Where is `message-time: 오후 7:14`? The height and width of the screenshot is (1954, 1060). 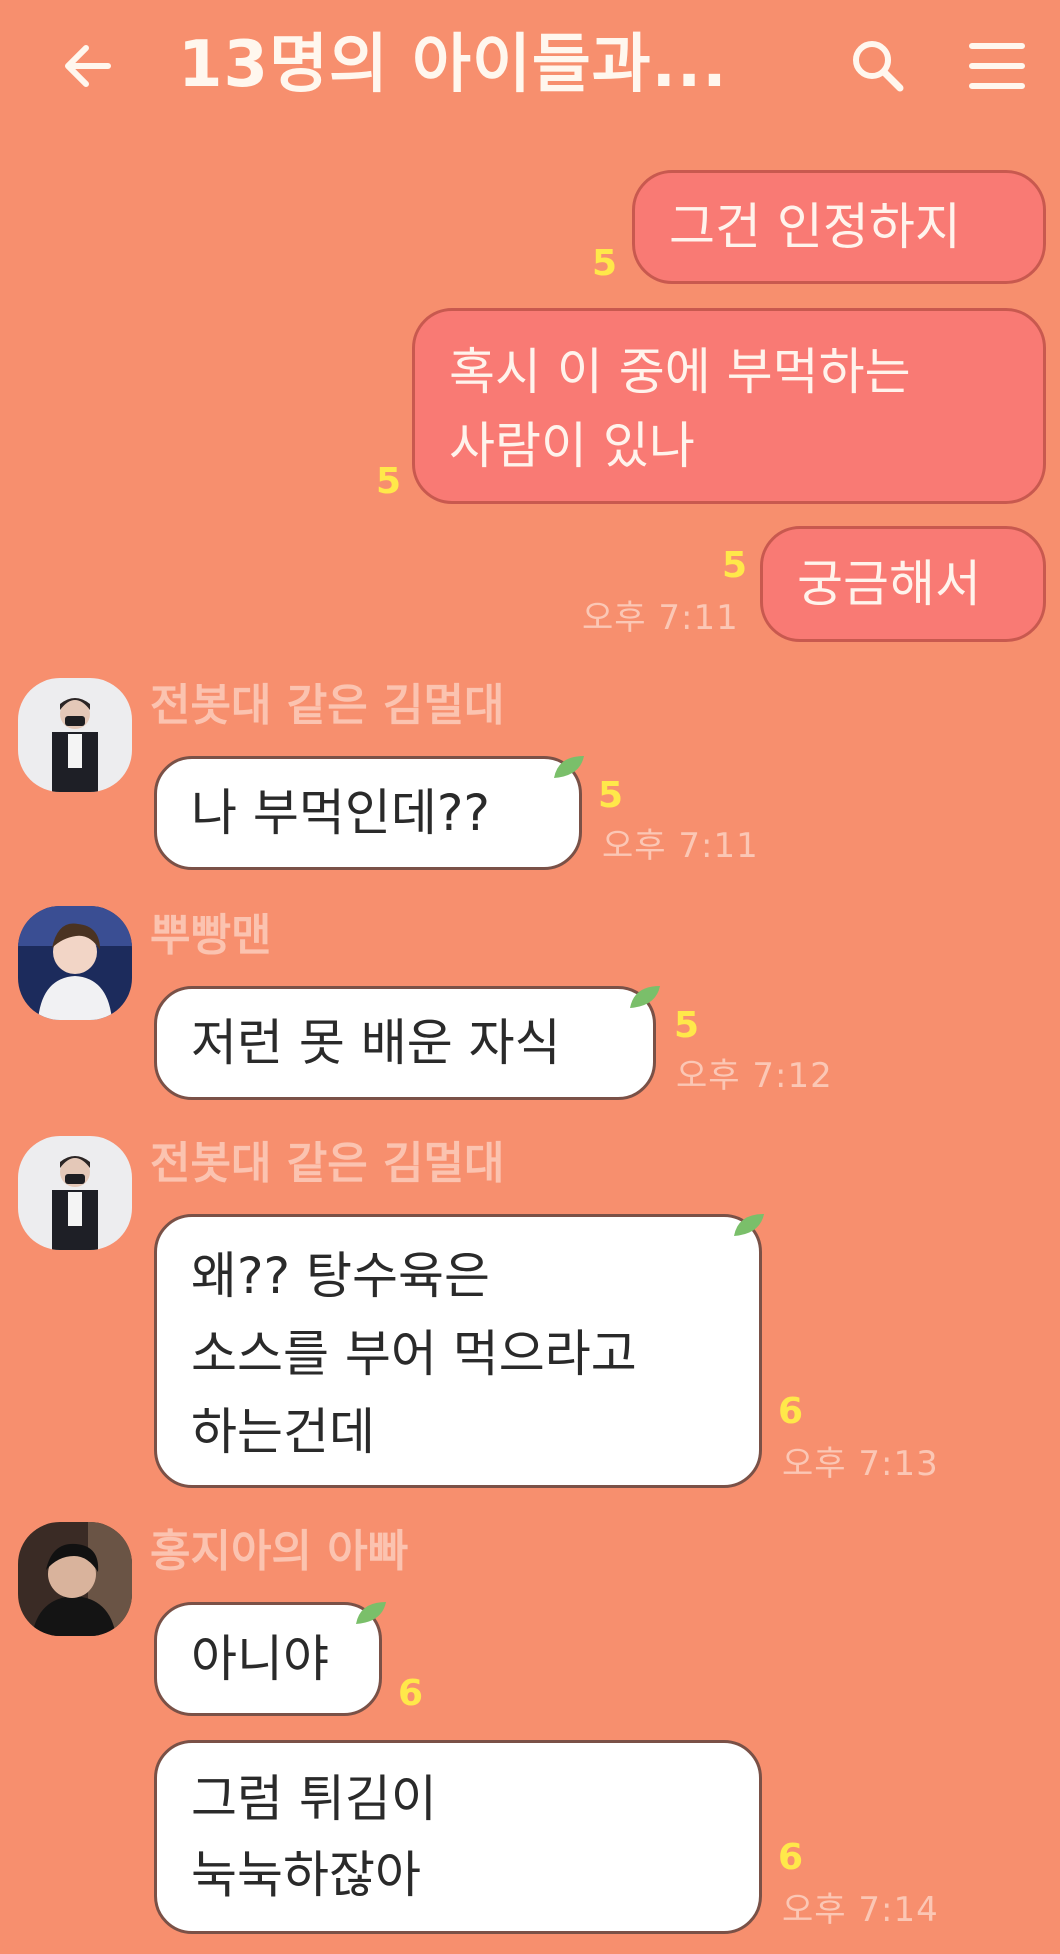 message-time: 오후 7:14 is located at coordinates (860, 1910).